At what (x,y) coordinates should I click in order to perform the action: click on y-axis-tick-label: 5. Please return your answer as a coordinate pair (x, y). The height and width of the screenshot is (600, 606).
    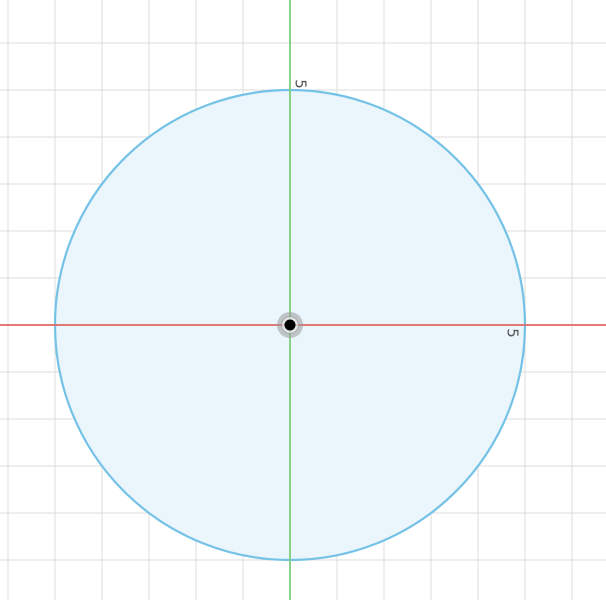
    Looking at the image, I should click on (301, 84).